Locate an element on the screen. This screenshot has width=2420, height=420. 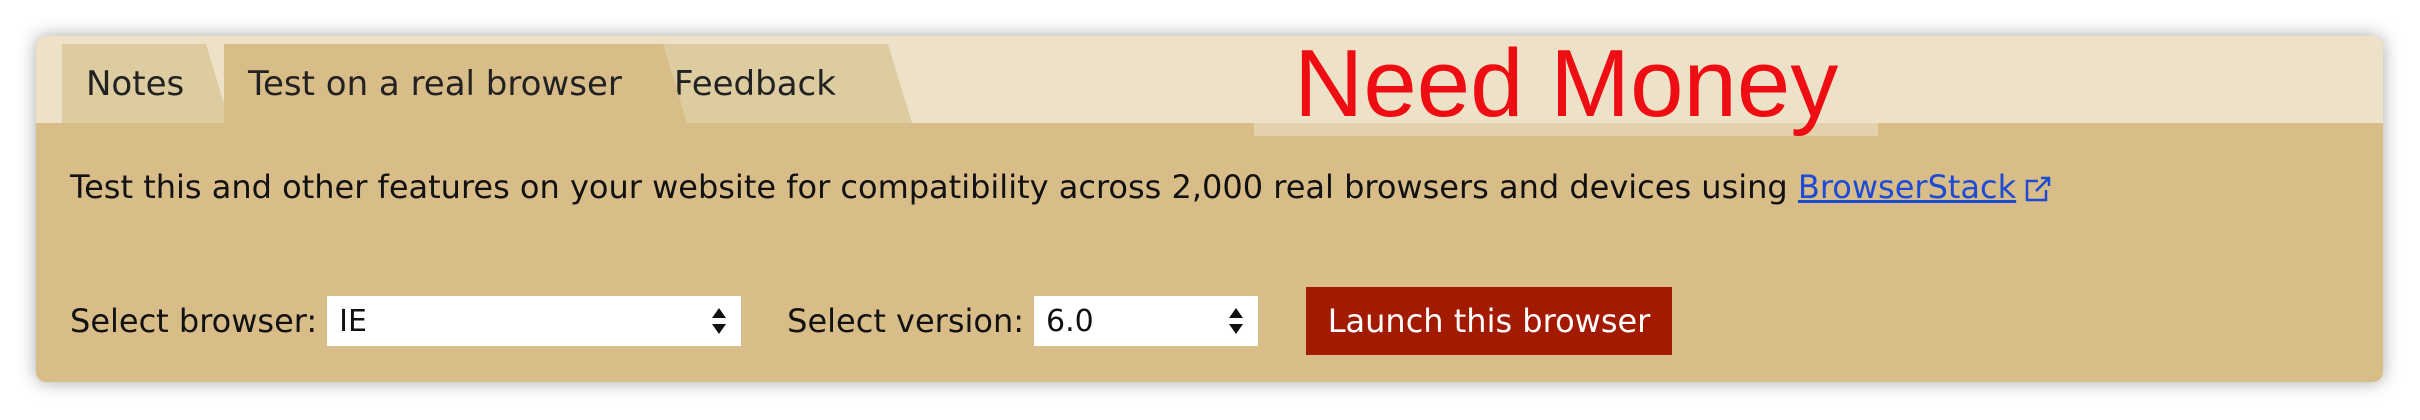
browser-select: IE is located at coordinates (534, 321).